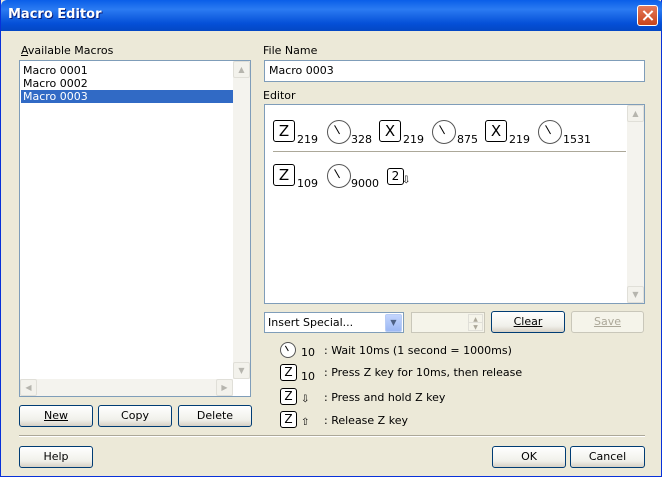 This screenshot has height=477, width=662. Describe the element at coordinates (332, 436) in the screenshot. I see `footer-divider` at that location.